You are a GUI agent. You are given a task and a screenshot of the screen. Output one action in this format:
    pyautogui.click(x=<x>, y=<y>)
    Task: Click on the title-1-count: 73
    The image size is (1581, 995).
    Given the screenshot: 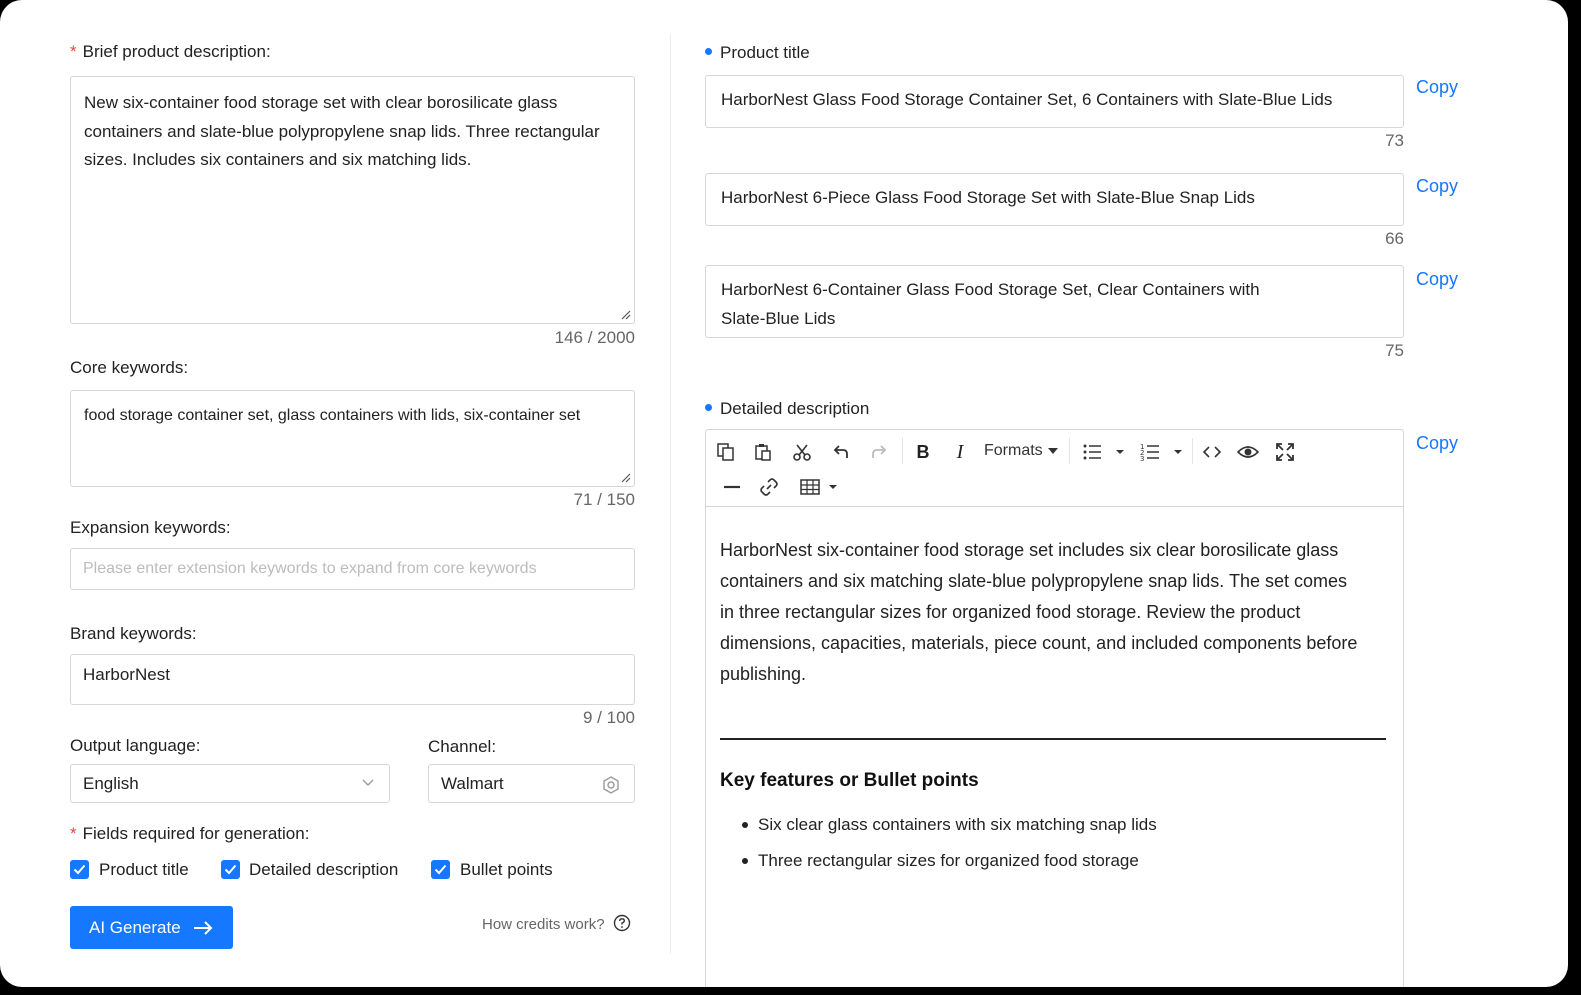 What is the action you would take?
    pyautogui.click(x=1394, y=140)
    